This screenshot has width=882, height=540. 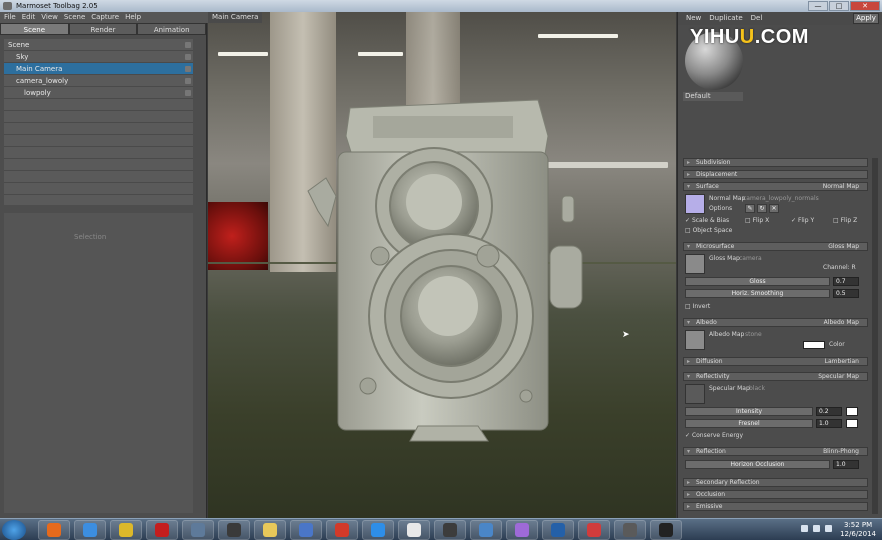 What do you see at coordinates (829, 411) in the screenshot?
I see `intensity-value: 0.2` at bounding box center [829, 411].